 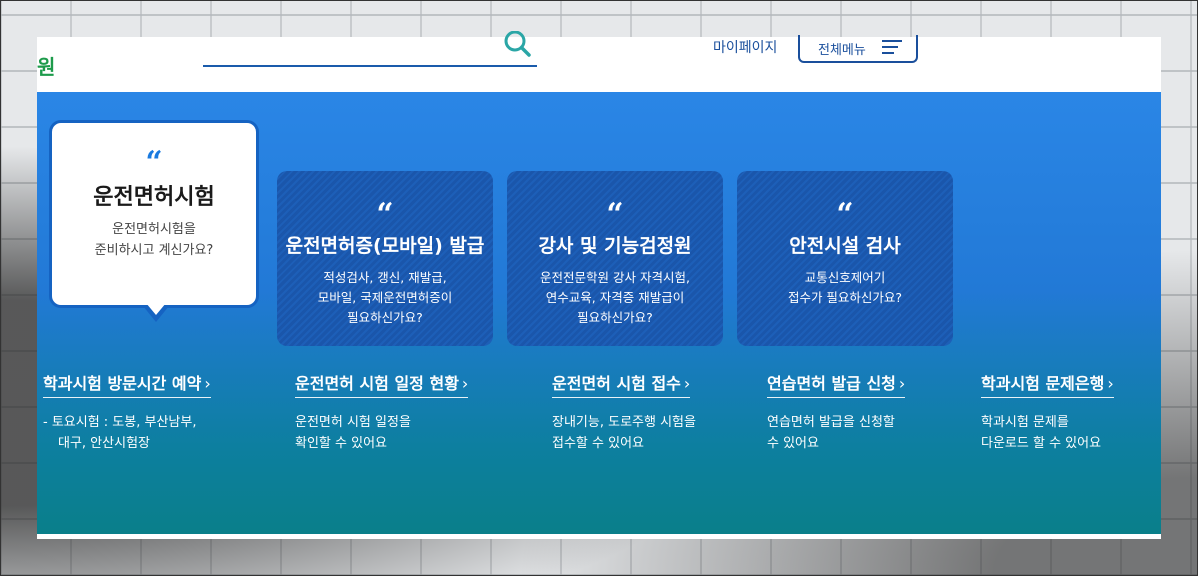 I want to click on link-title-text: 학과시험 문제은행, so click(x=1043, y=383).